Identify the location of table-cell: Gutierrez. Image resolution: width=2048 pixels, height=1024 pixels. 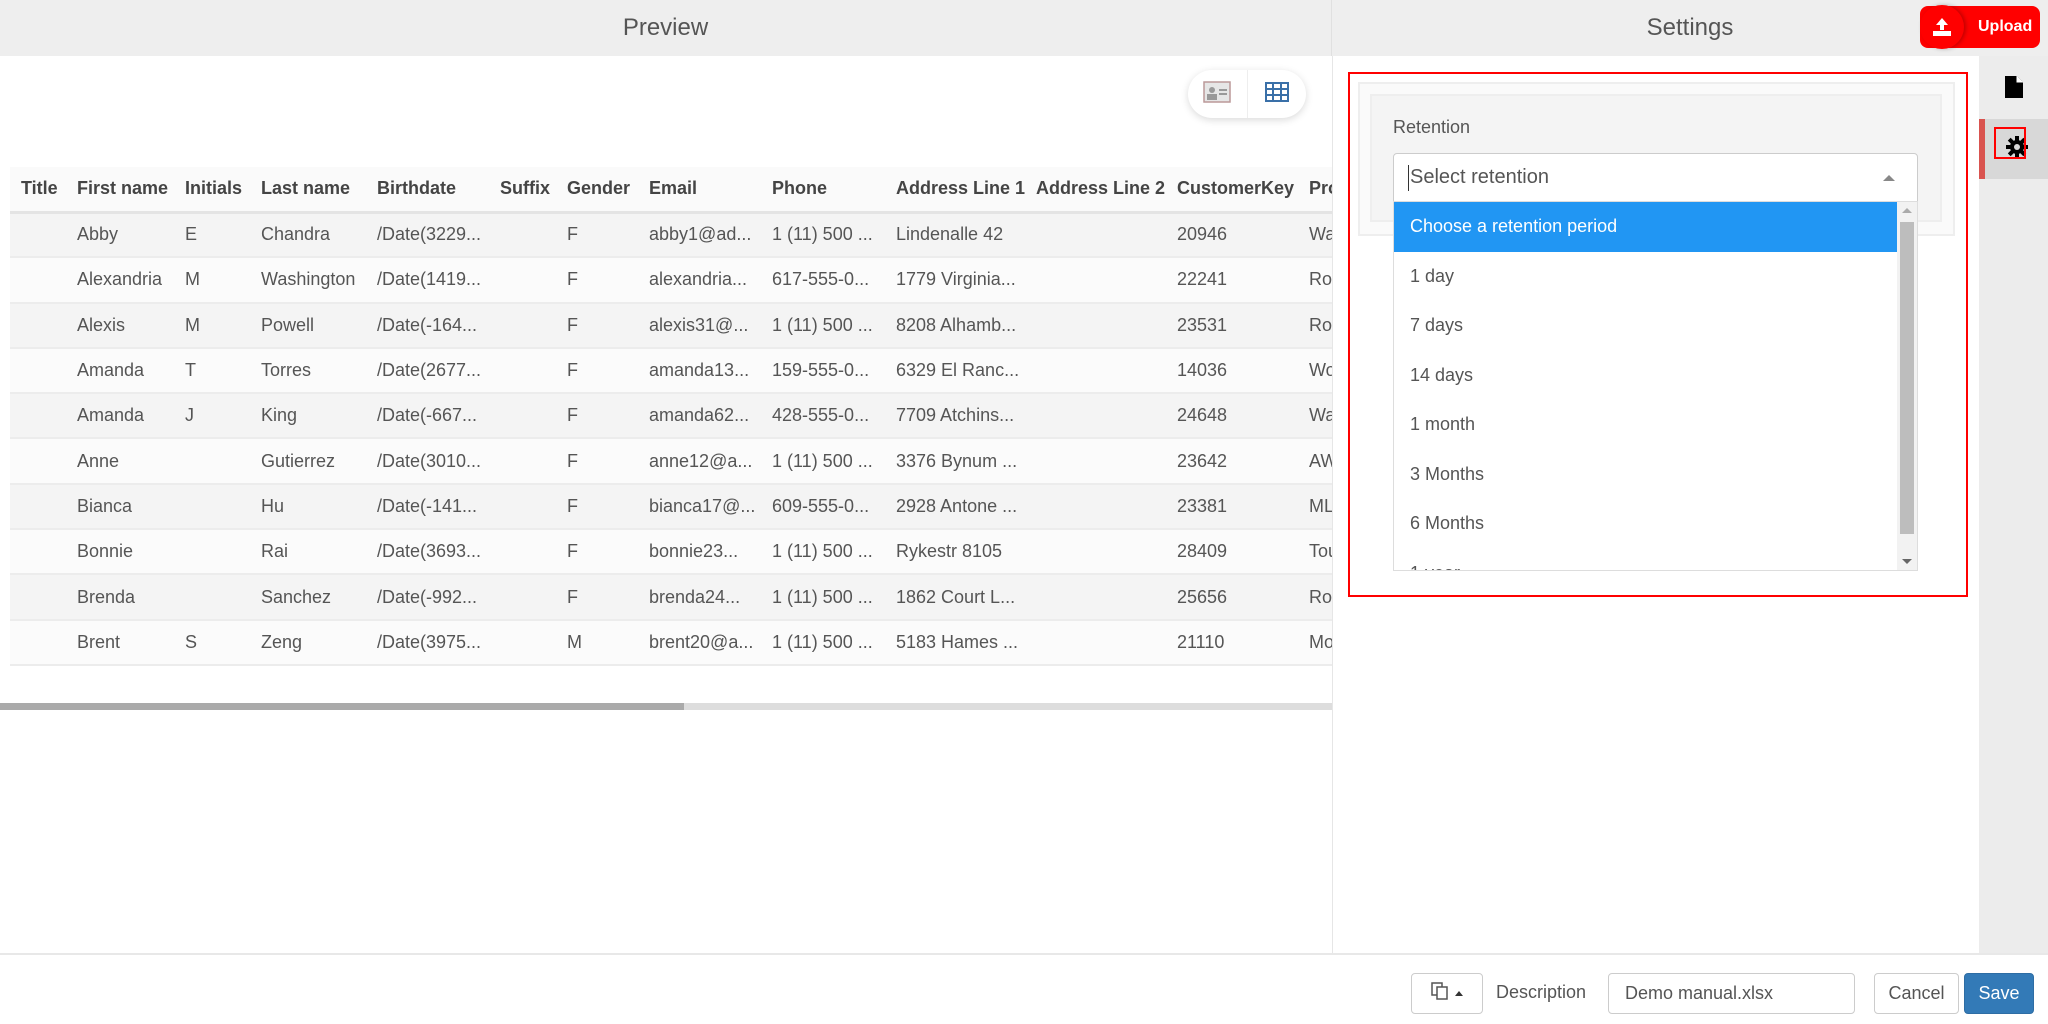
(308, 461).